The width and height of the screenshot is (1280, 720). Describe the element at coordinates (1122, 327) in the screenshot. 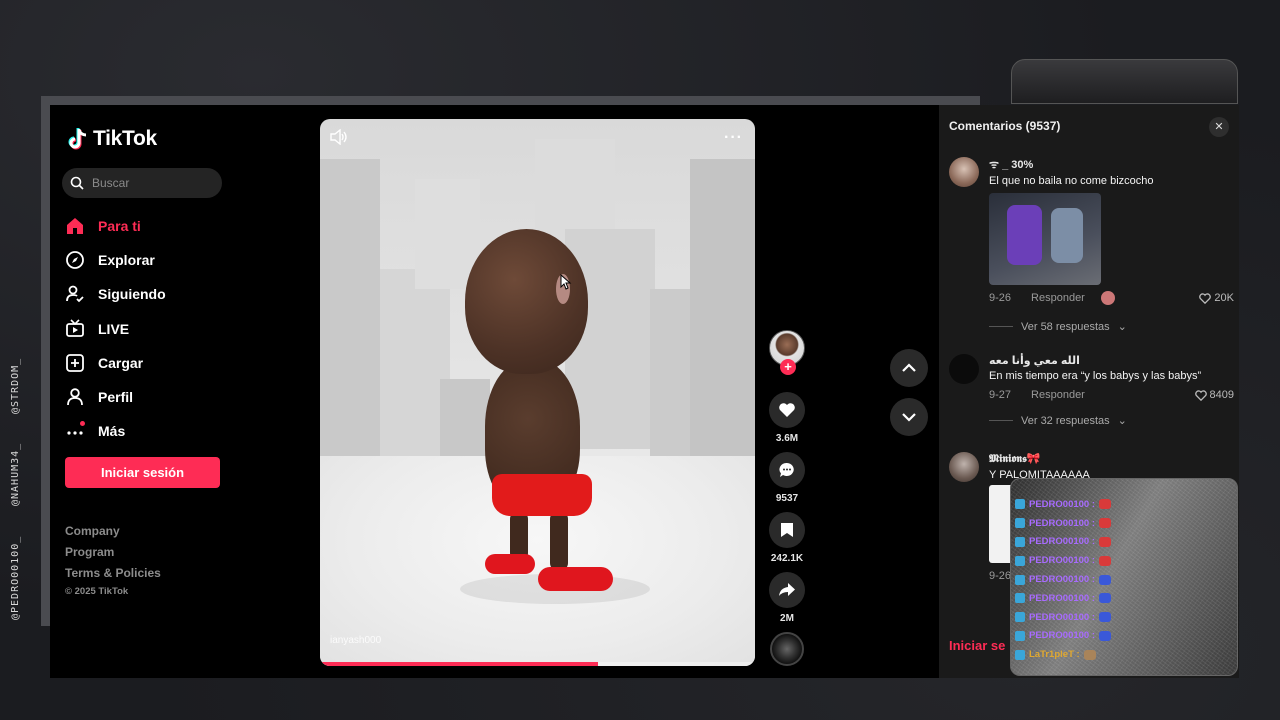

I see `chevron-down-icon: ⌄` at that location.